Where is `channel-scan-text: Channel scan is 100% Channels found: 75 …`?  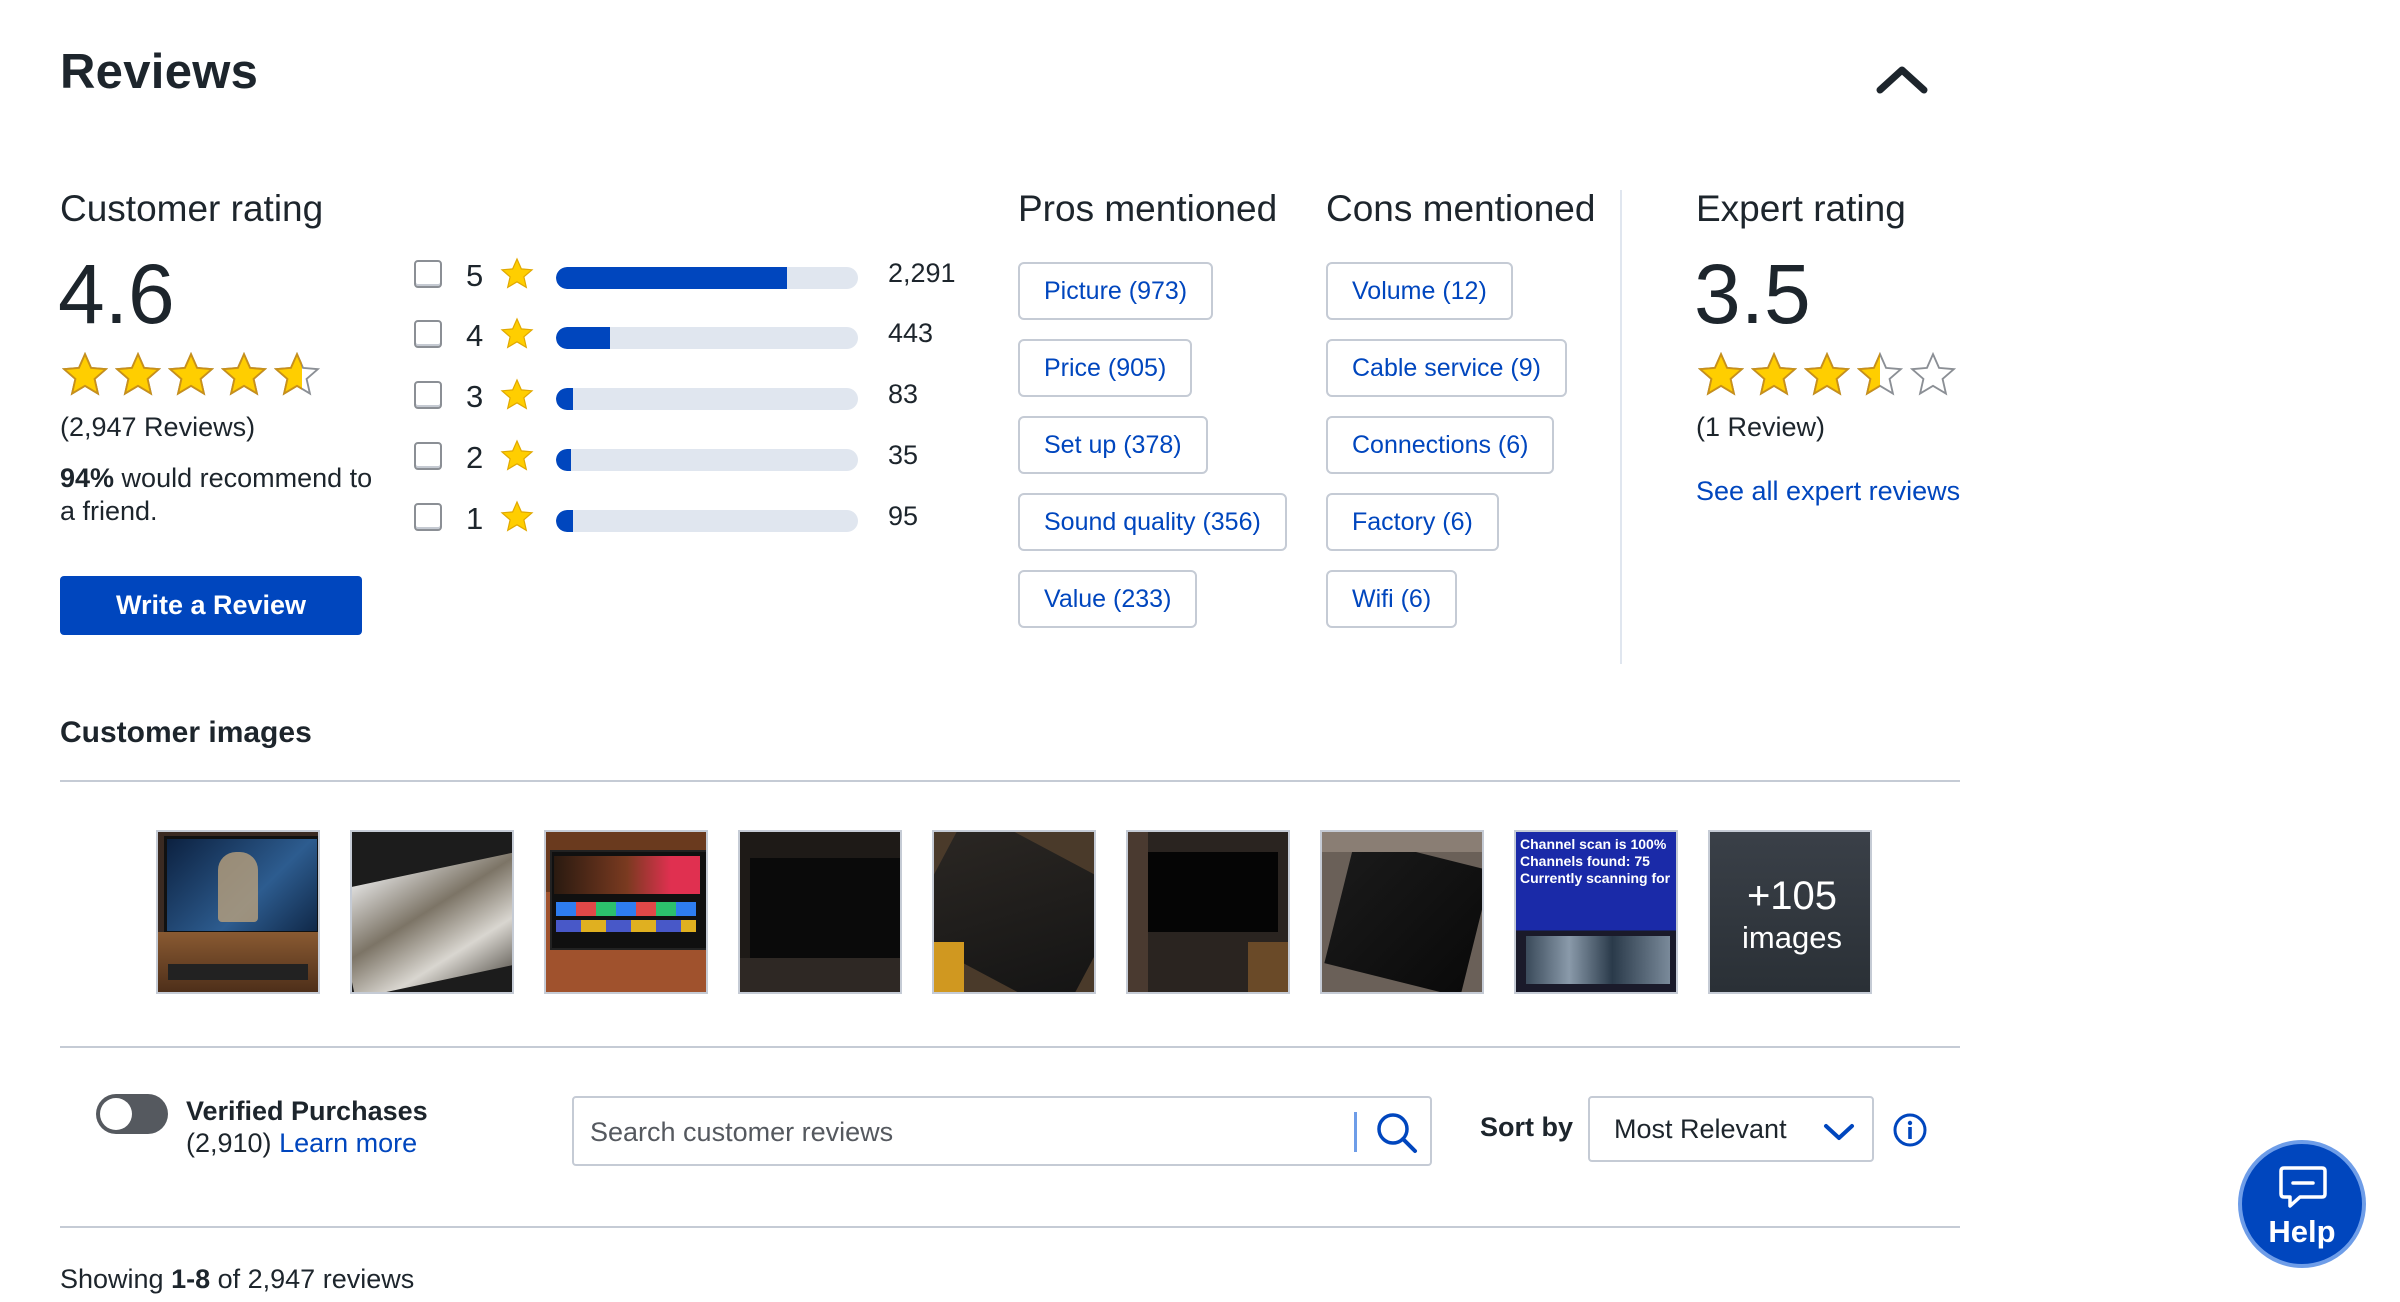
channel-scan-text: Channel scan is 100% Channels found: 75 … is located at coordinates (1598, 861).